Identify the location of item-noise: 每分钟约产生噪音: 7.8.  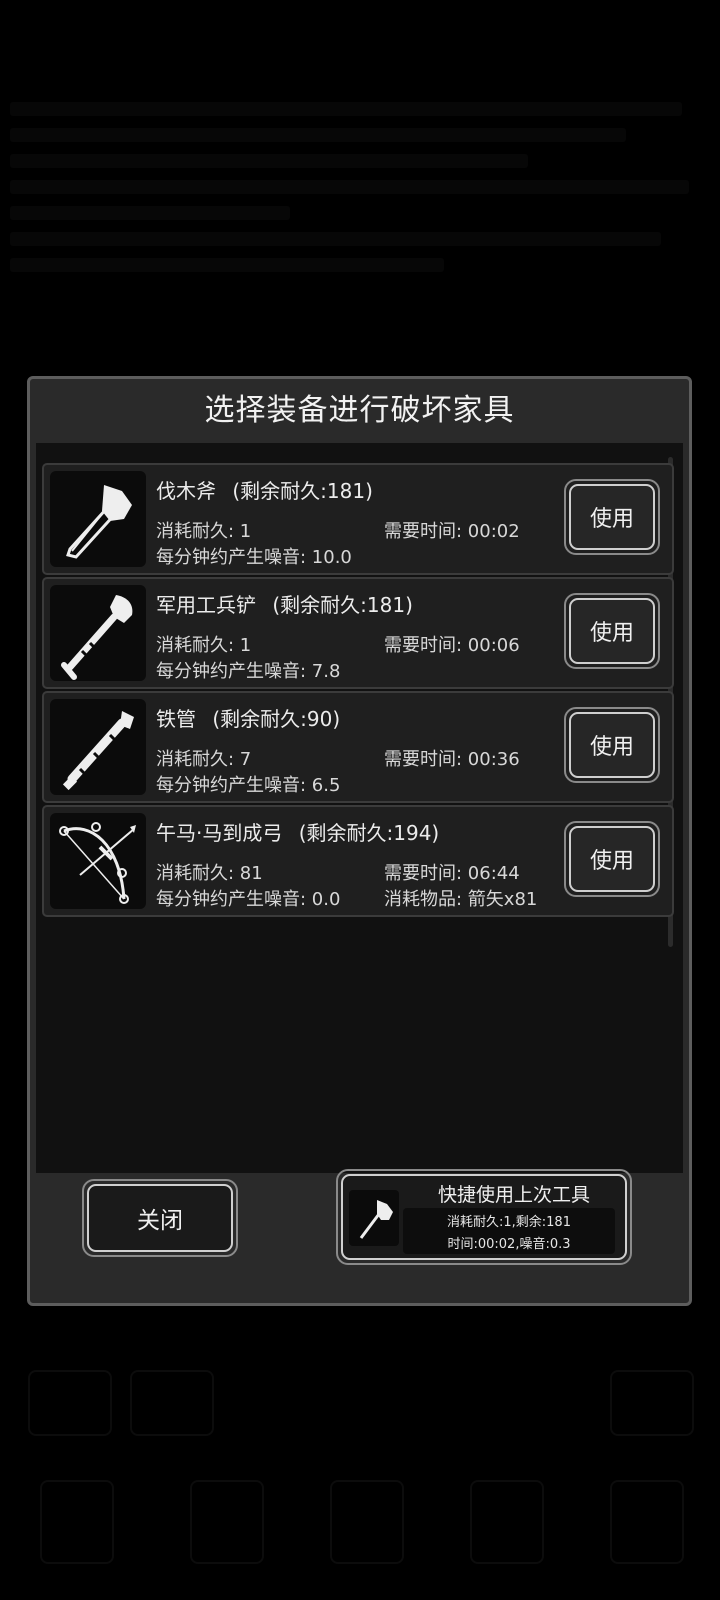
(248, 671).